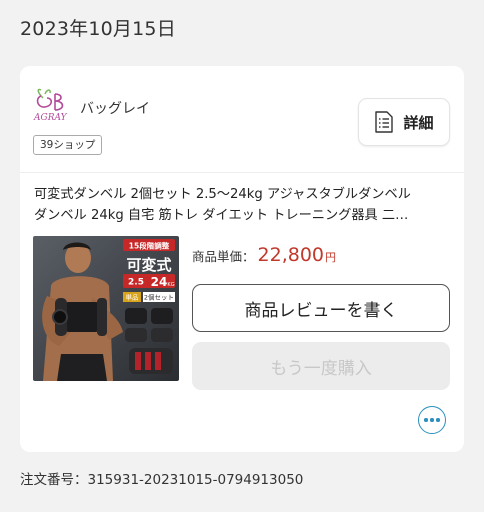 The height and width of the screenshot is (512, 484). What do you see at coordinates (242, 172) in the screenshot?
I see `divider` at bounding box center [242, 172].